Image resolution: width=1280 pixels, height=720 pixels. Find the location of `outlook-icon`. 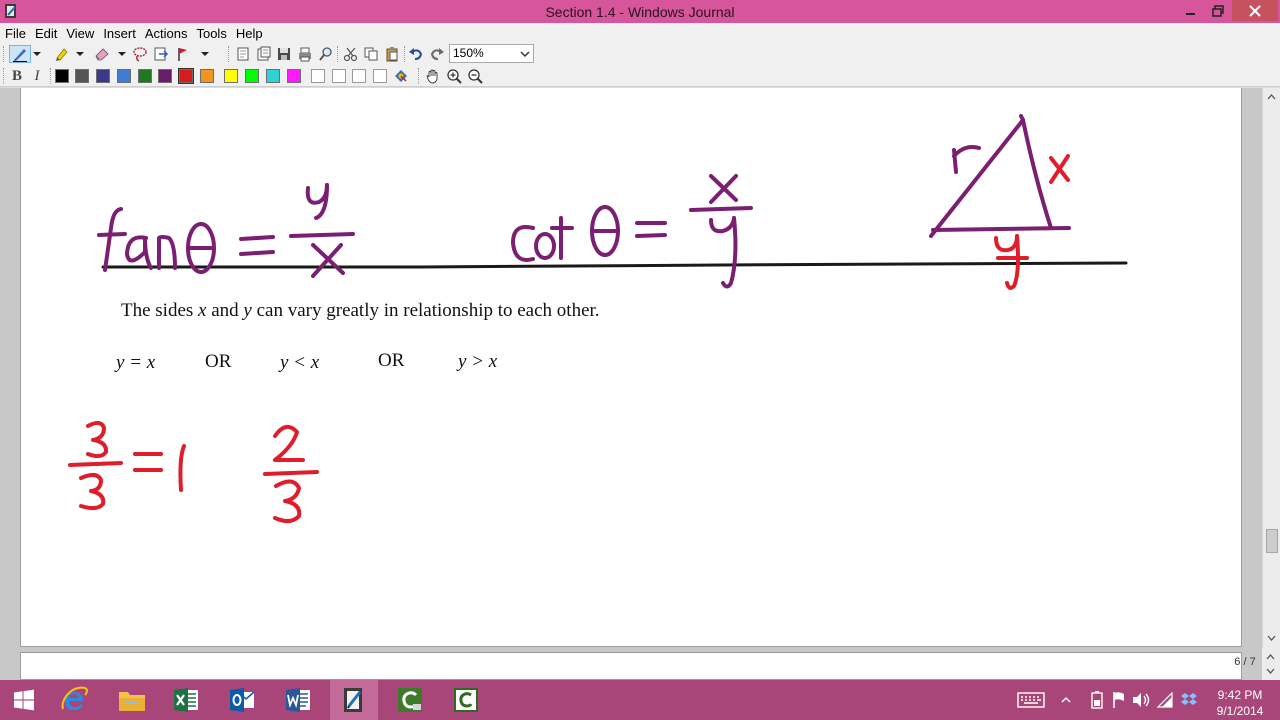

outlook-icon is located at coordinates (242, 700).